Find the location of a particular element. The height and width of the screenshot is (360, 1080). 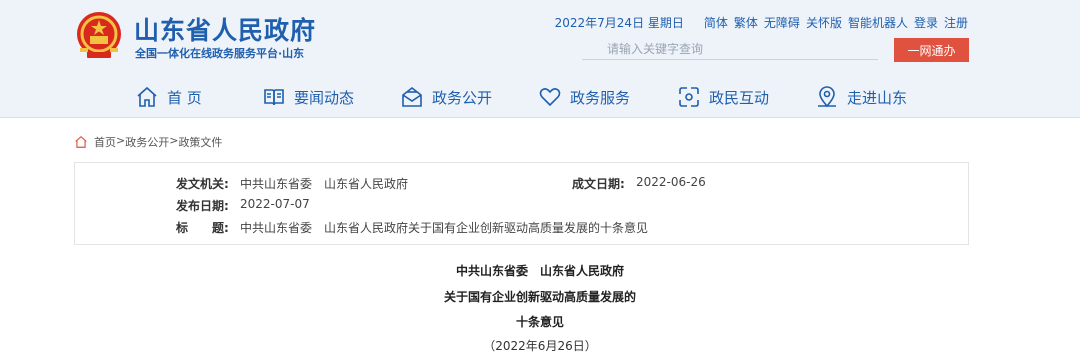

link-register: 注册 is located at coordinates (956, 22).